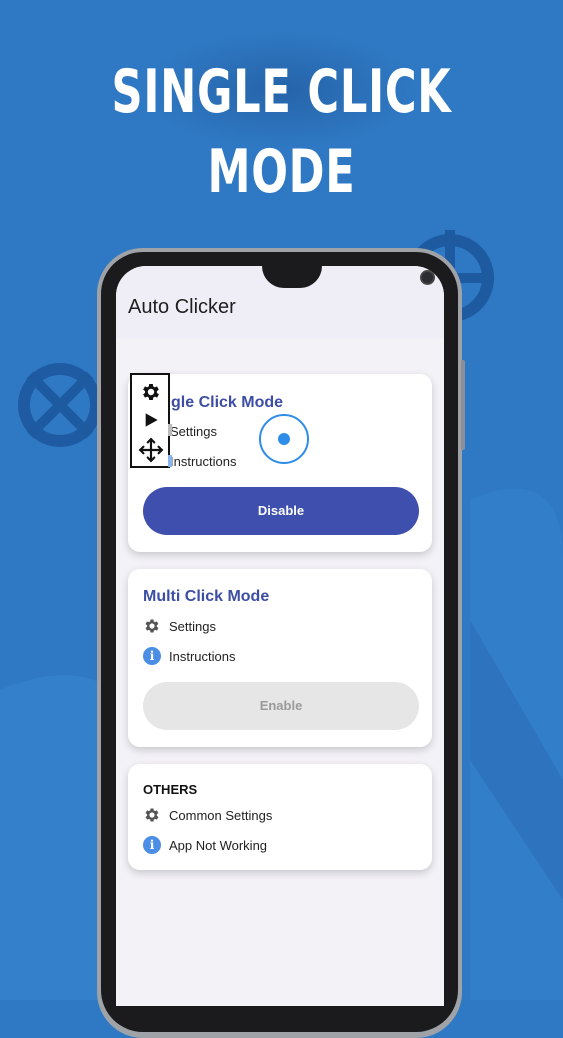 The width and height of the screenshot is (563, 1038). I want to click on single-click-title: gle Click Mode, so click(227, 402).